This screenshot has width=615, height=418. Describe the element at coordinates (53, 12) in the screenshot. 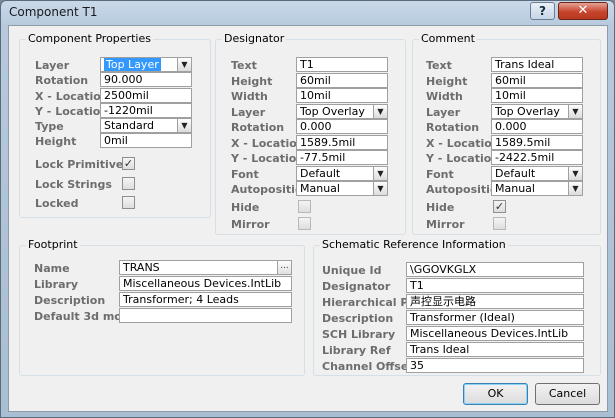

I see `window-title: Component T1` at that location.